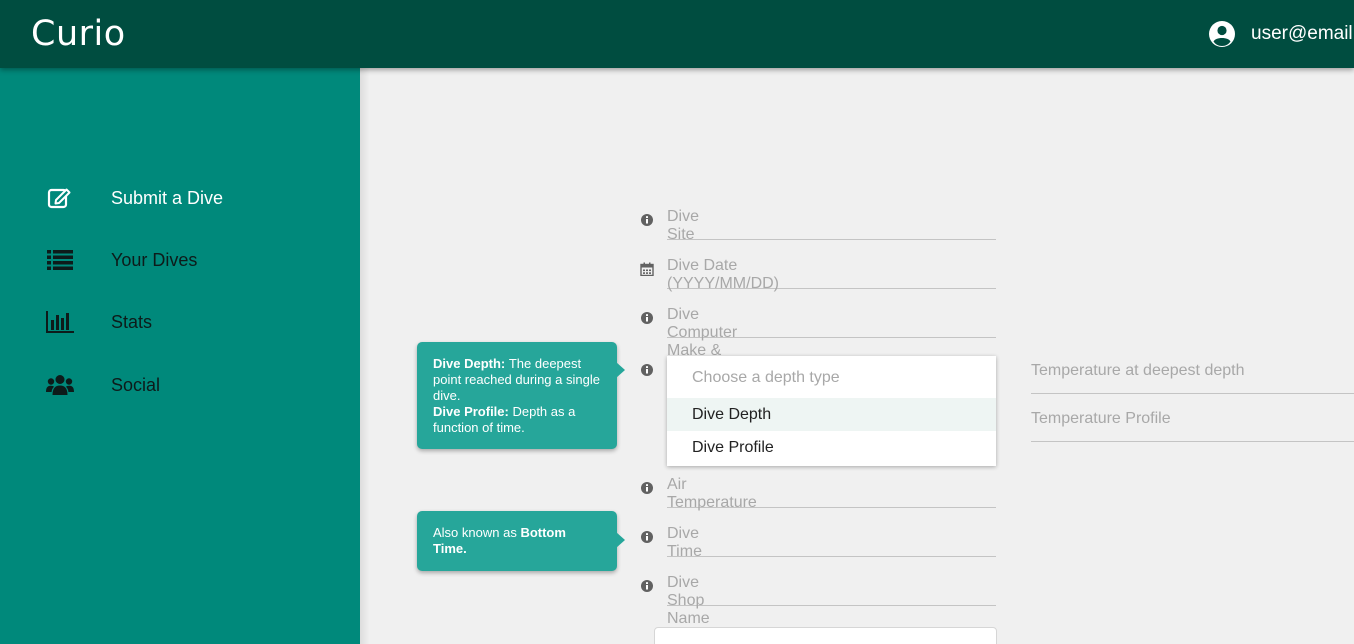 The width and height of the screenshot is (1354, 644). I want to click on dive-site-input, so click(831, 222).